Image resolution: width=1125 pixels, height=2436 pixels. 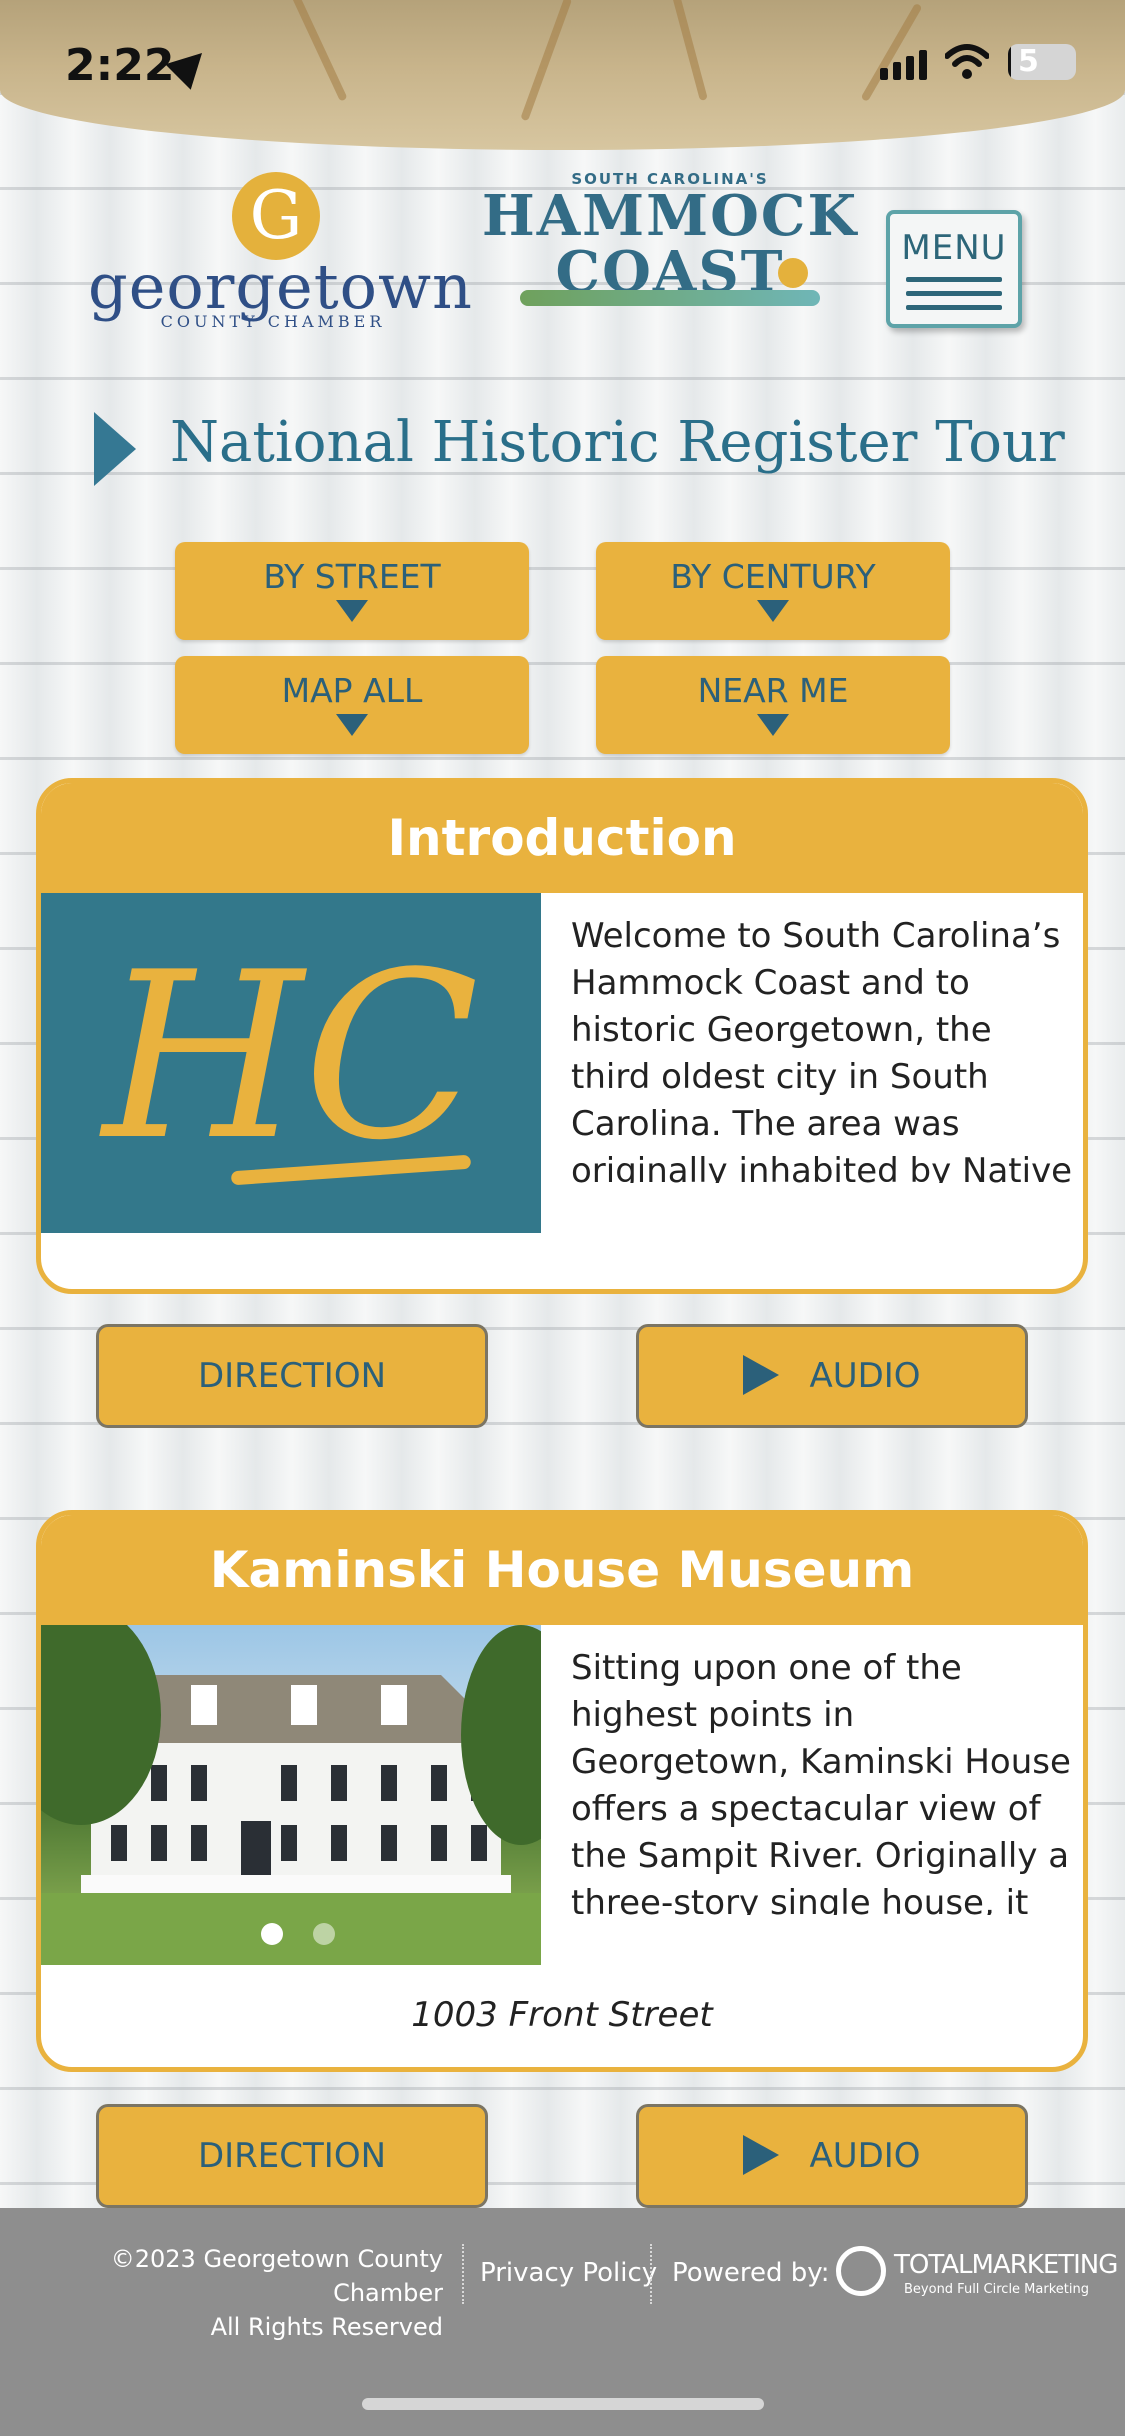 I want to click on powered-by-label: Powered by:, so click(x=751, y=2273).